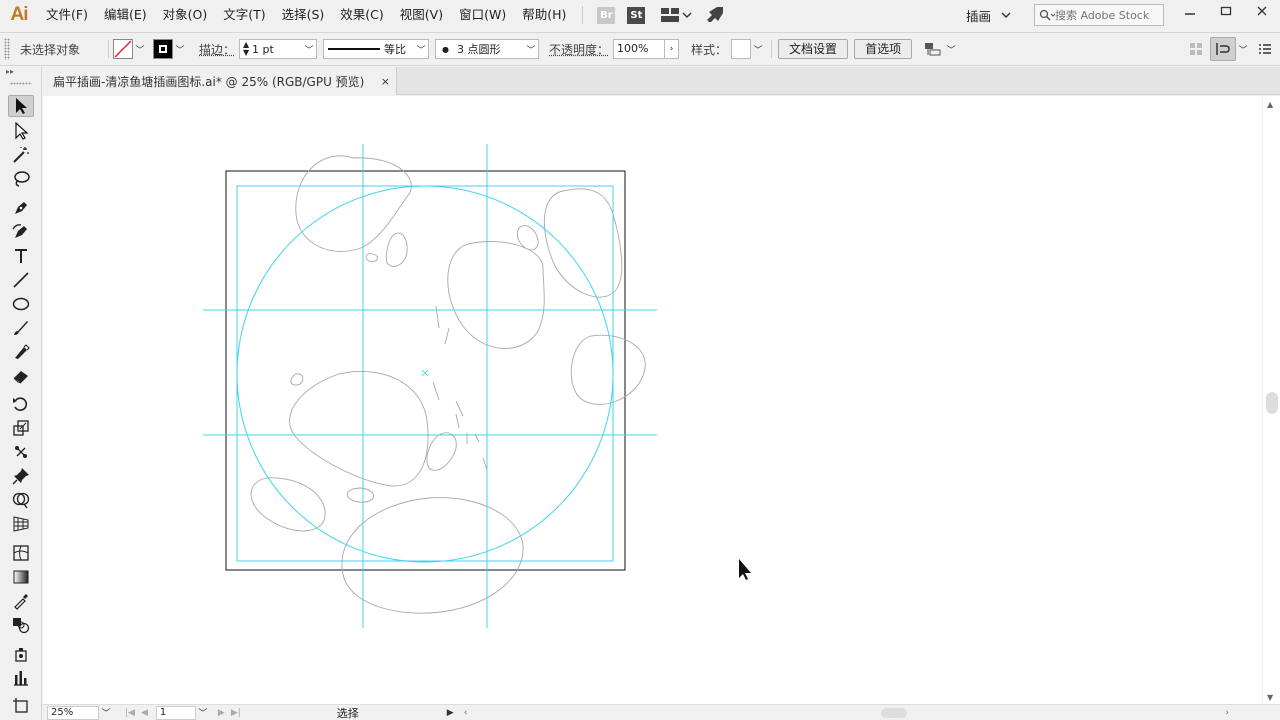 The image size is (1280, 720). I want to click on first-artboard-icon: |◀, so click(130, 713).